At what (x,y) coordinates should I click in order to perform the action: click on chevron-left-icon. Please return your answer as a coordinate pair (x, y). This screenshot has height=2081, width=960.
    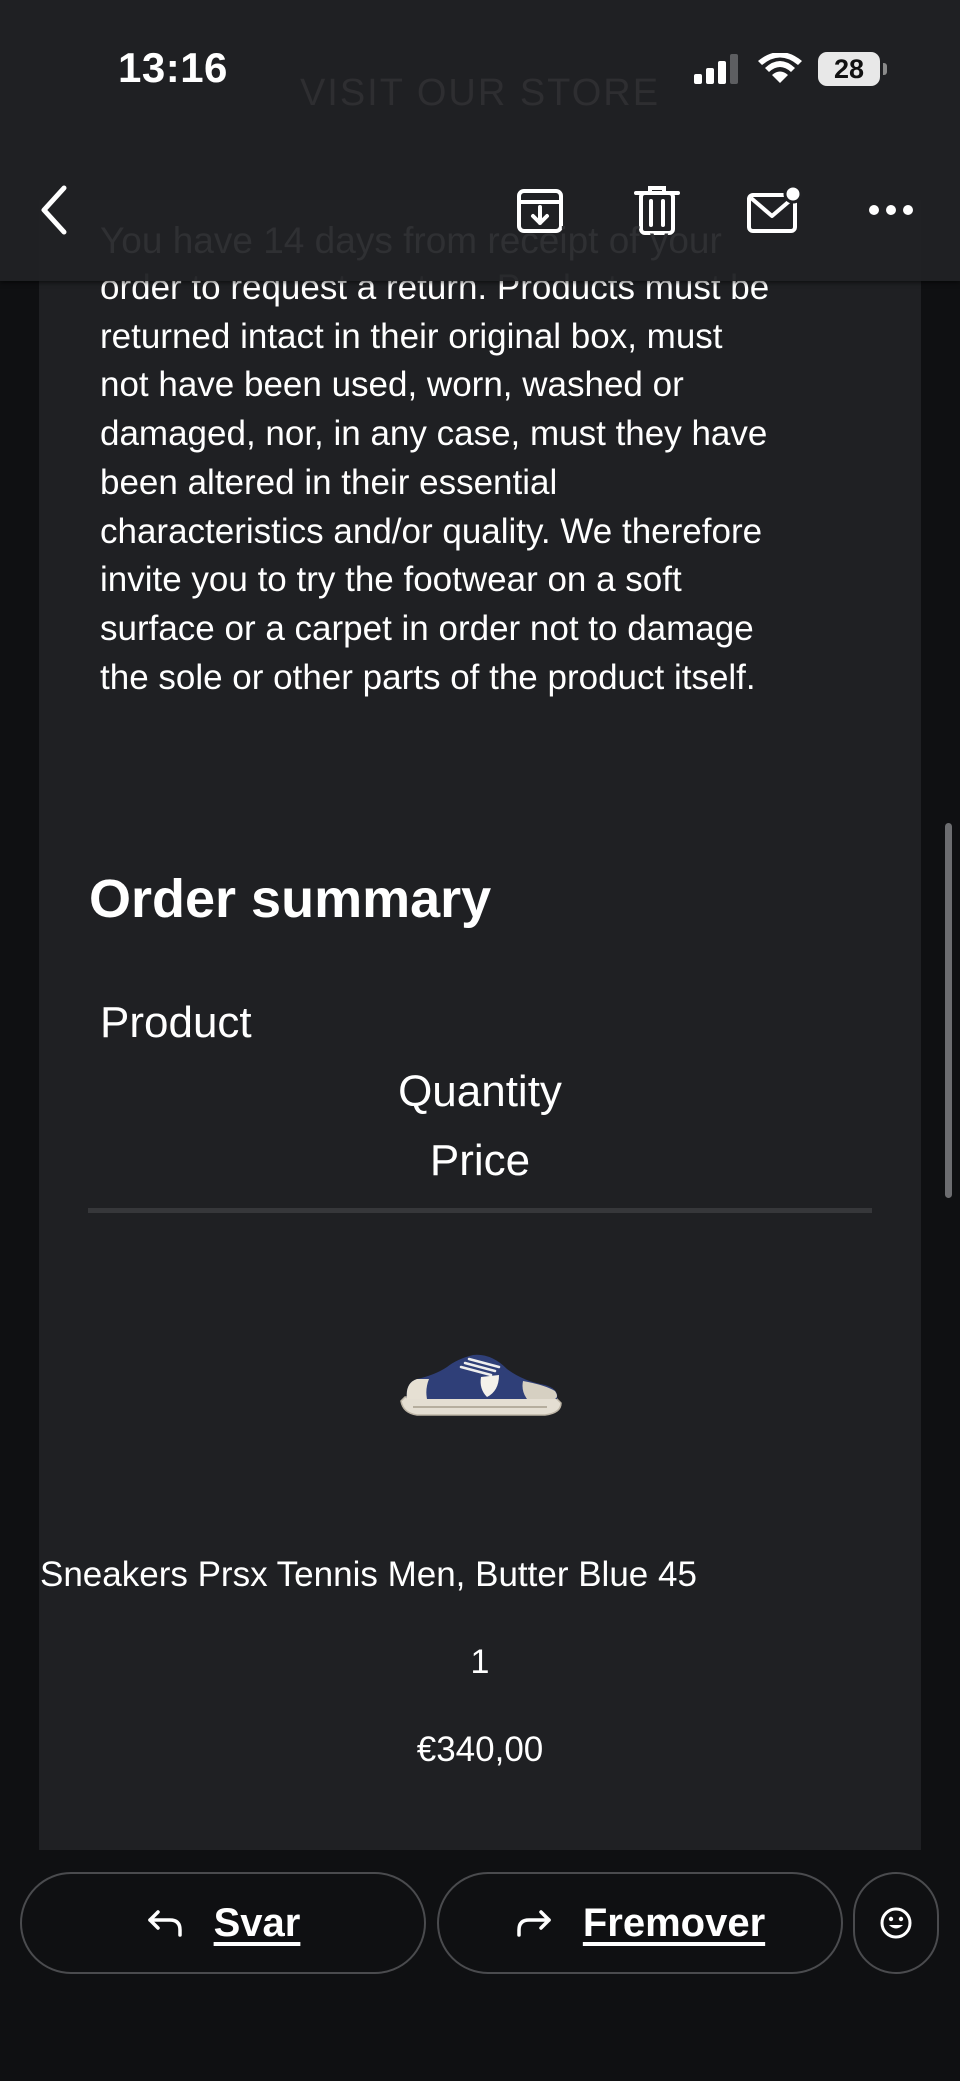
    Looking at the image, I should click on (54, 210).